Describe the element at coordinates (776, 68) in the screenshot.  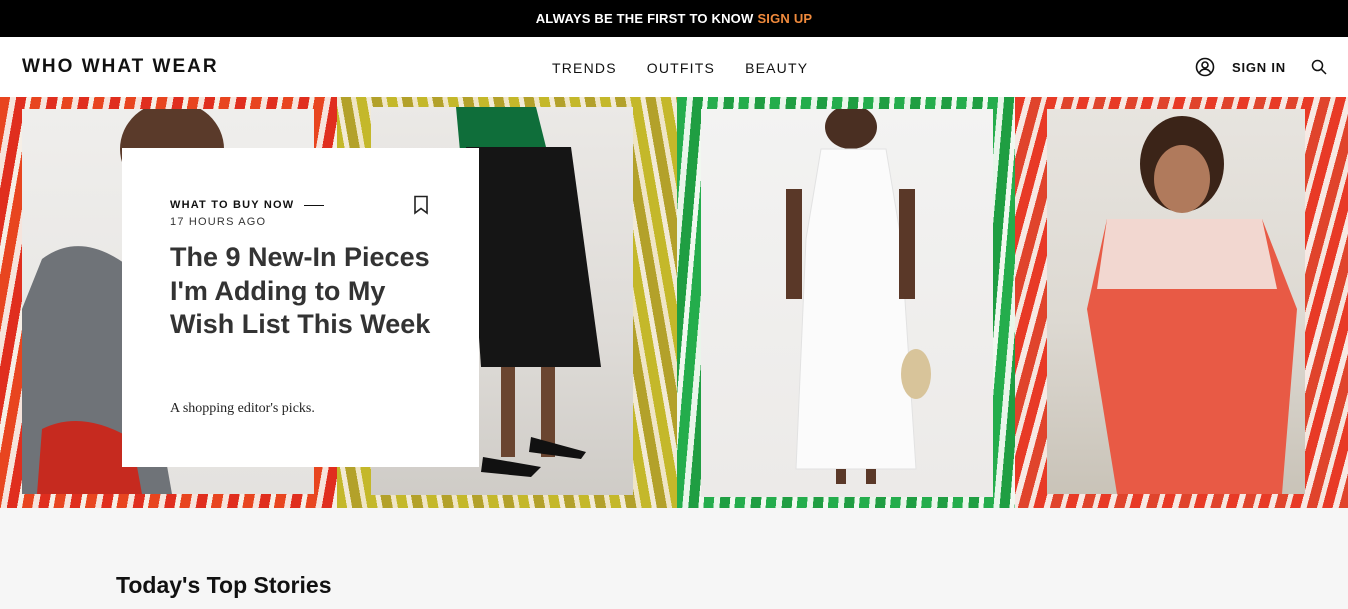
I see `nav-beauty: BEAUTY` at that location.